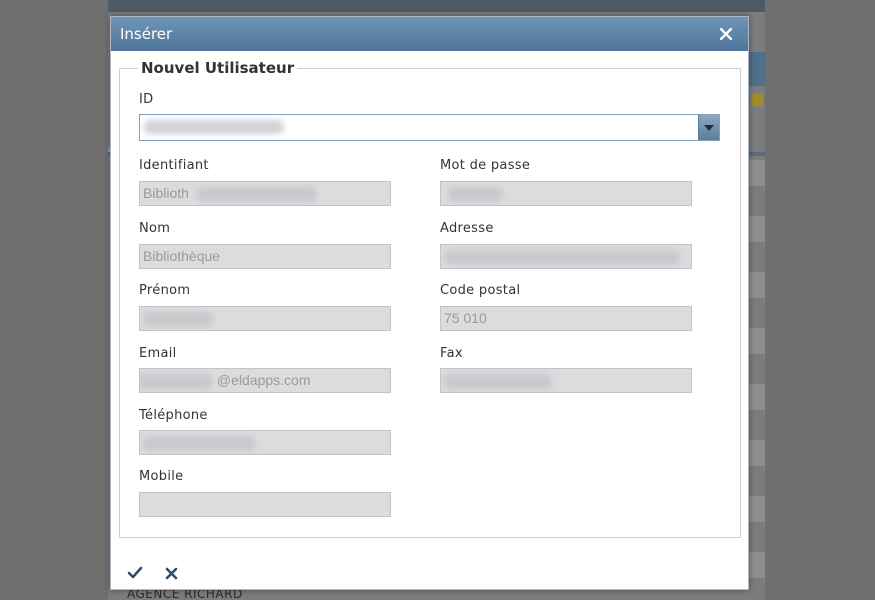 Image resolution: width=875 pixels, height=600 pixels. Describe the element at coordinates (265, 256) in the screenshot. I see `nom-field: Bibliothèque` at that location.